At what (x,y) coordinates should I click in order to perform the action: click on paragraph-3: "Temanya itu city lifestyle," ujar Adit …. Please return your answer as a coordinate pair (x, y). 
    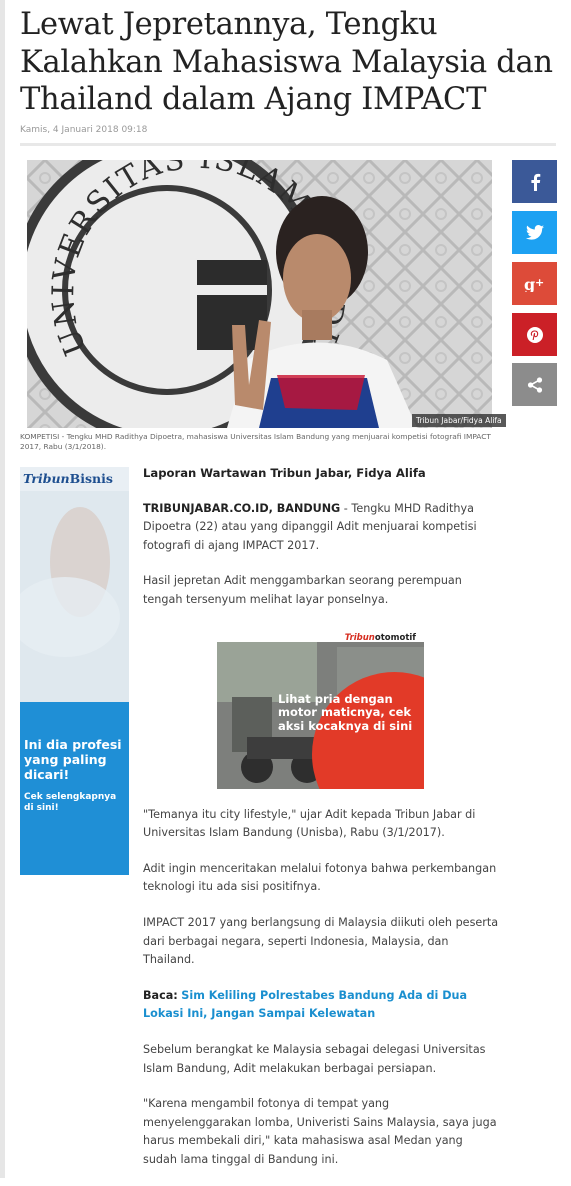
    Looking at the image, I should click on (309, 823).